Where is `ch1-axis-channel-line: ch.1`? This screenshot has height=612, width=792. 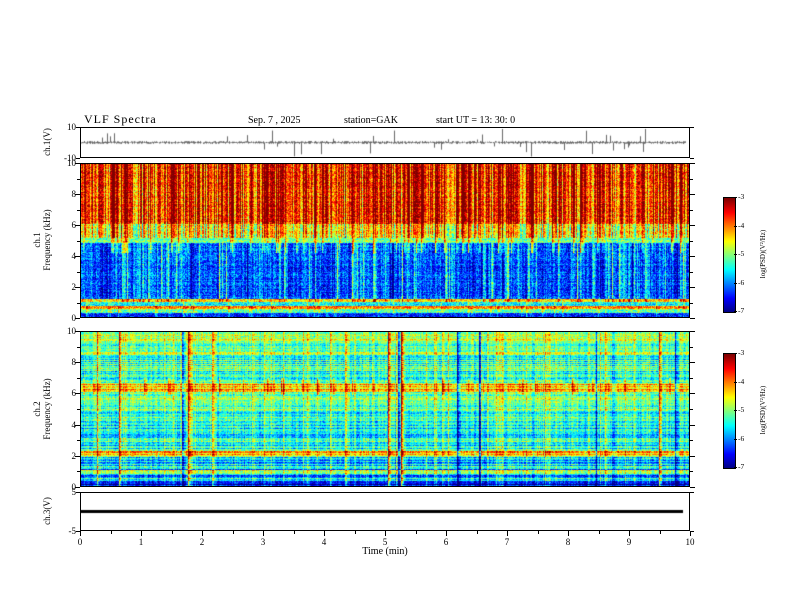
ch1-axis-channel-line: ch.1 is located at coordinates (37, 240).